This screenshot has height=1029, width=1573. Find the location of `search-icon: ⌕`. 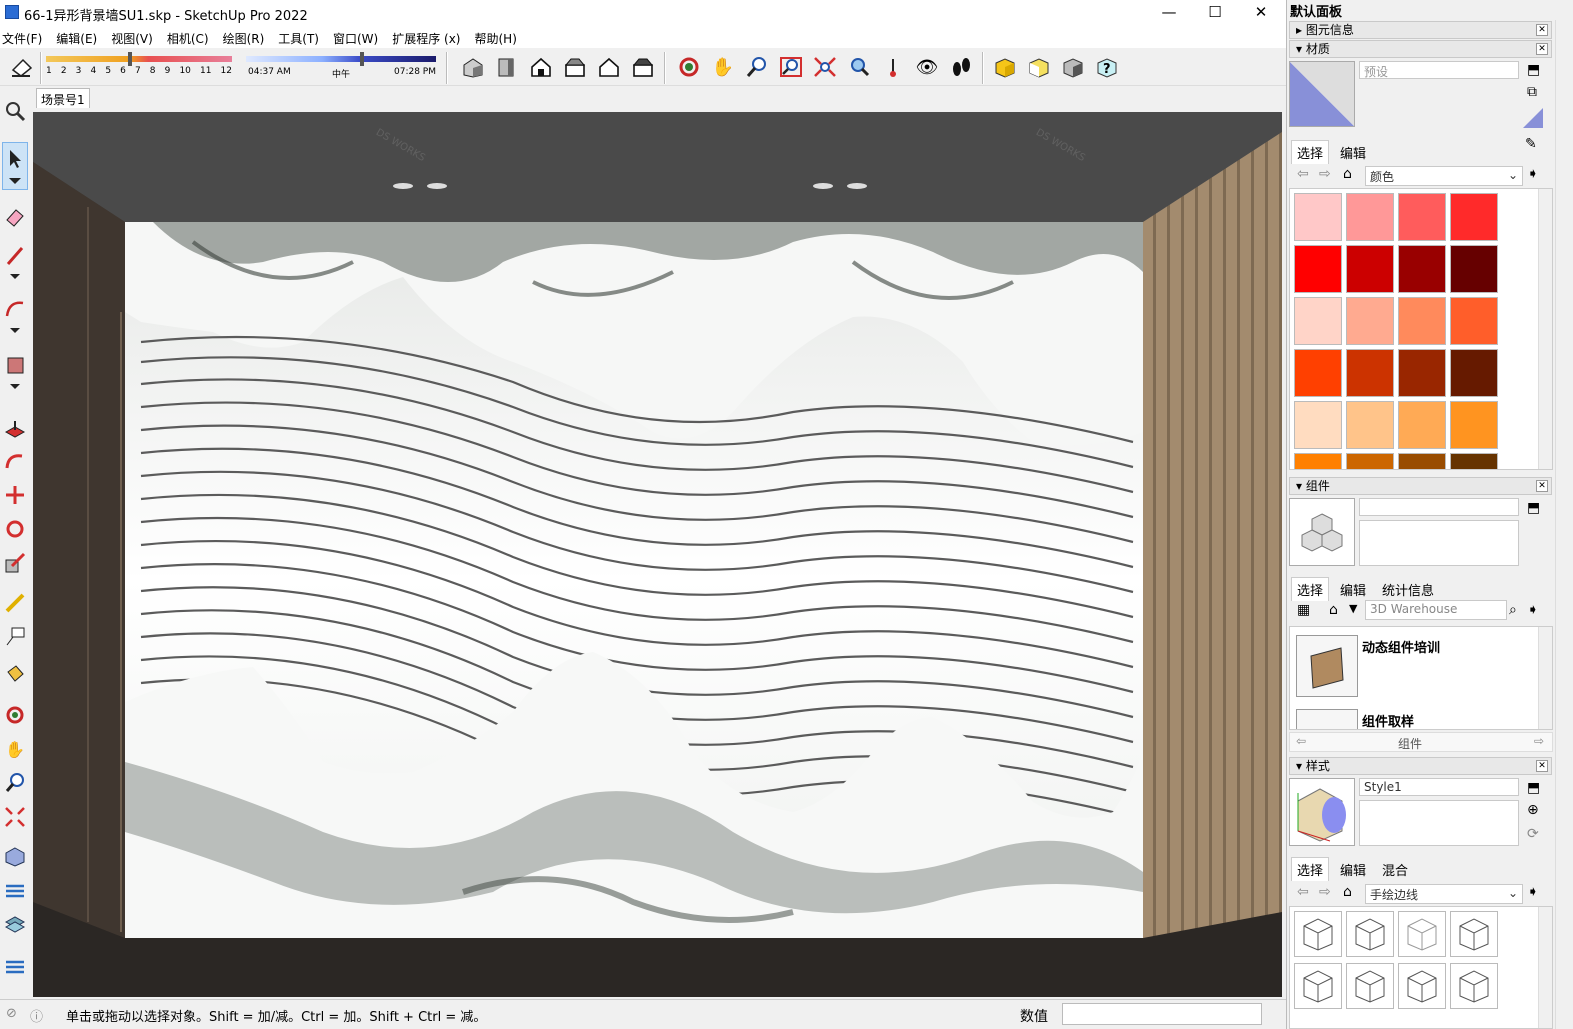

search-icon: ⌕ is located at coordinates (1513, 610).